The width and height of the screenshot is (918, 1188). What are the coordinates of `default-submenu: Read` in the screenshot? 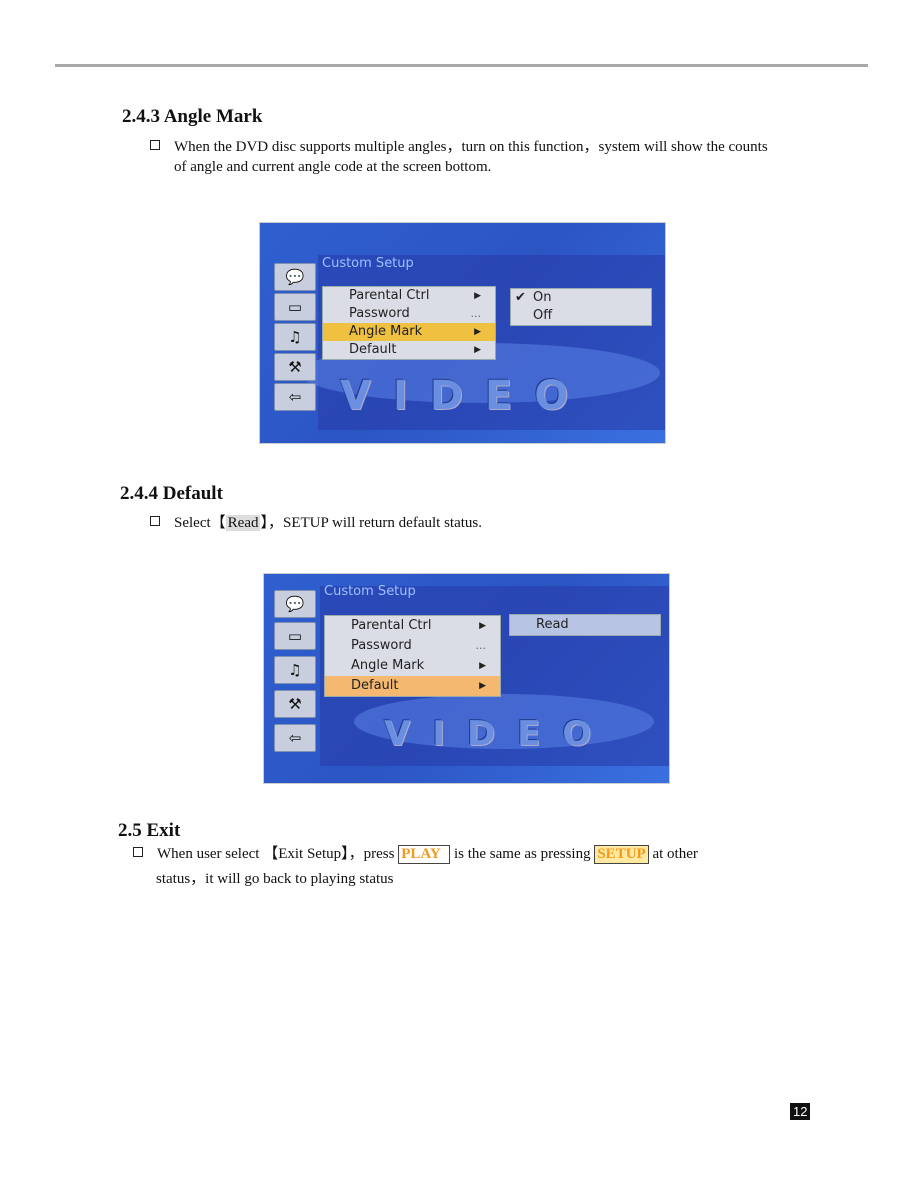 It's located at (585, 625).